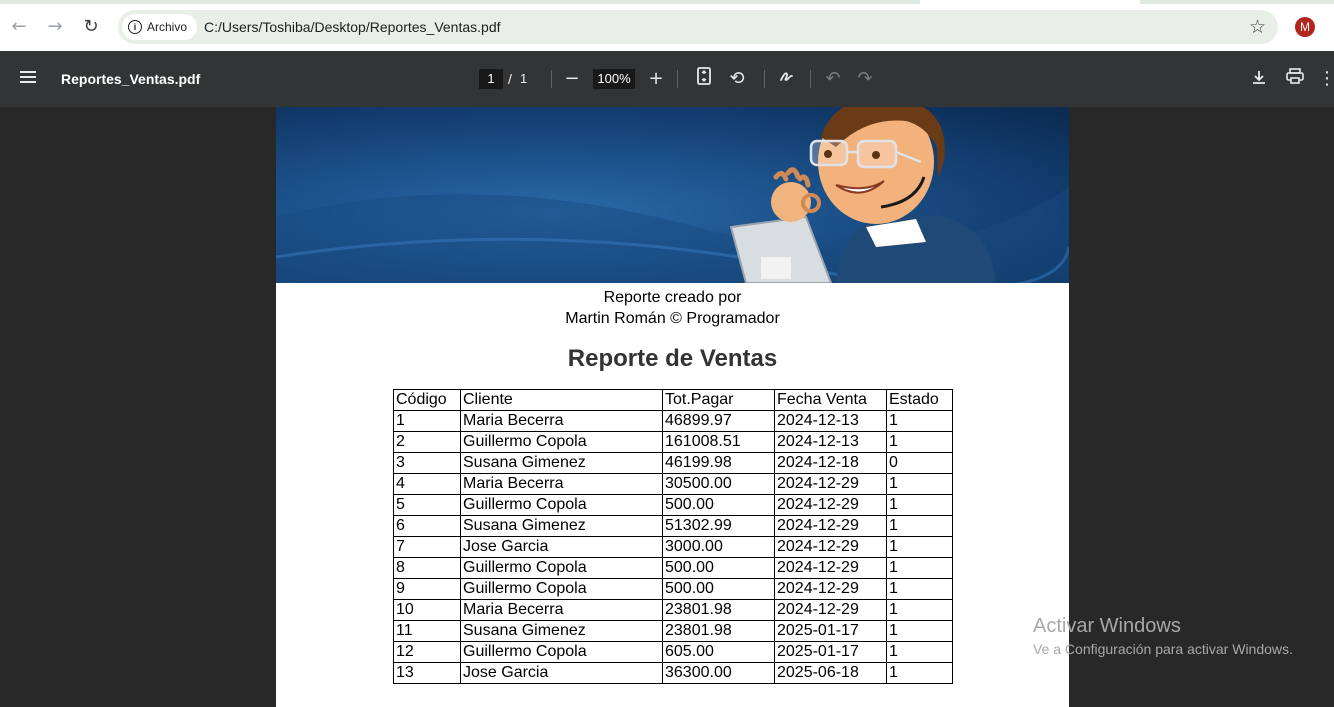  What do you see at coordinates (830, 673) in the screenshot?
I see `table-cell: 2025-06-18` at bounding box center [830, 673].